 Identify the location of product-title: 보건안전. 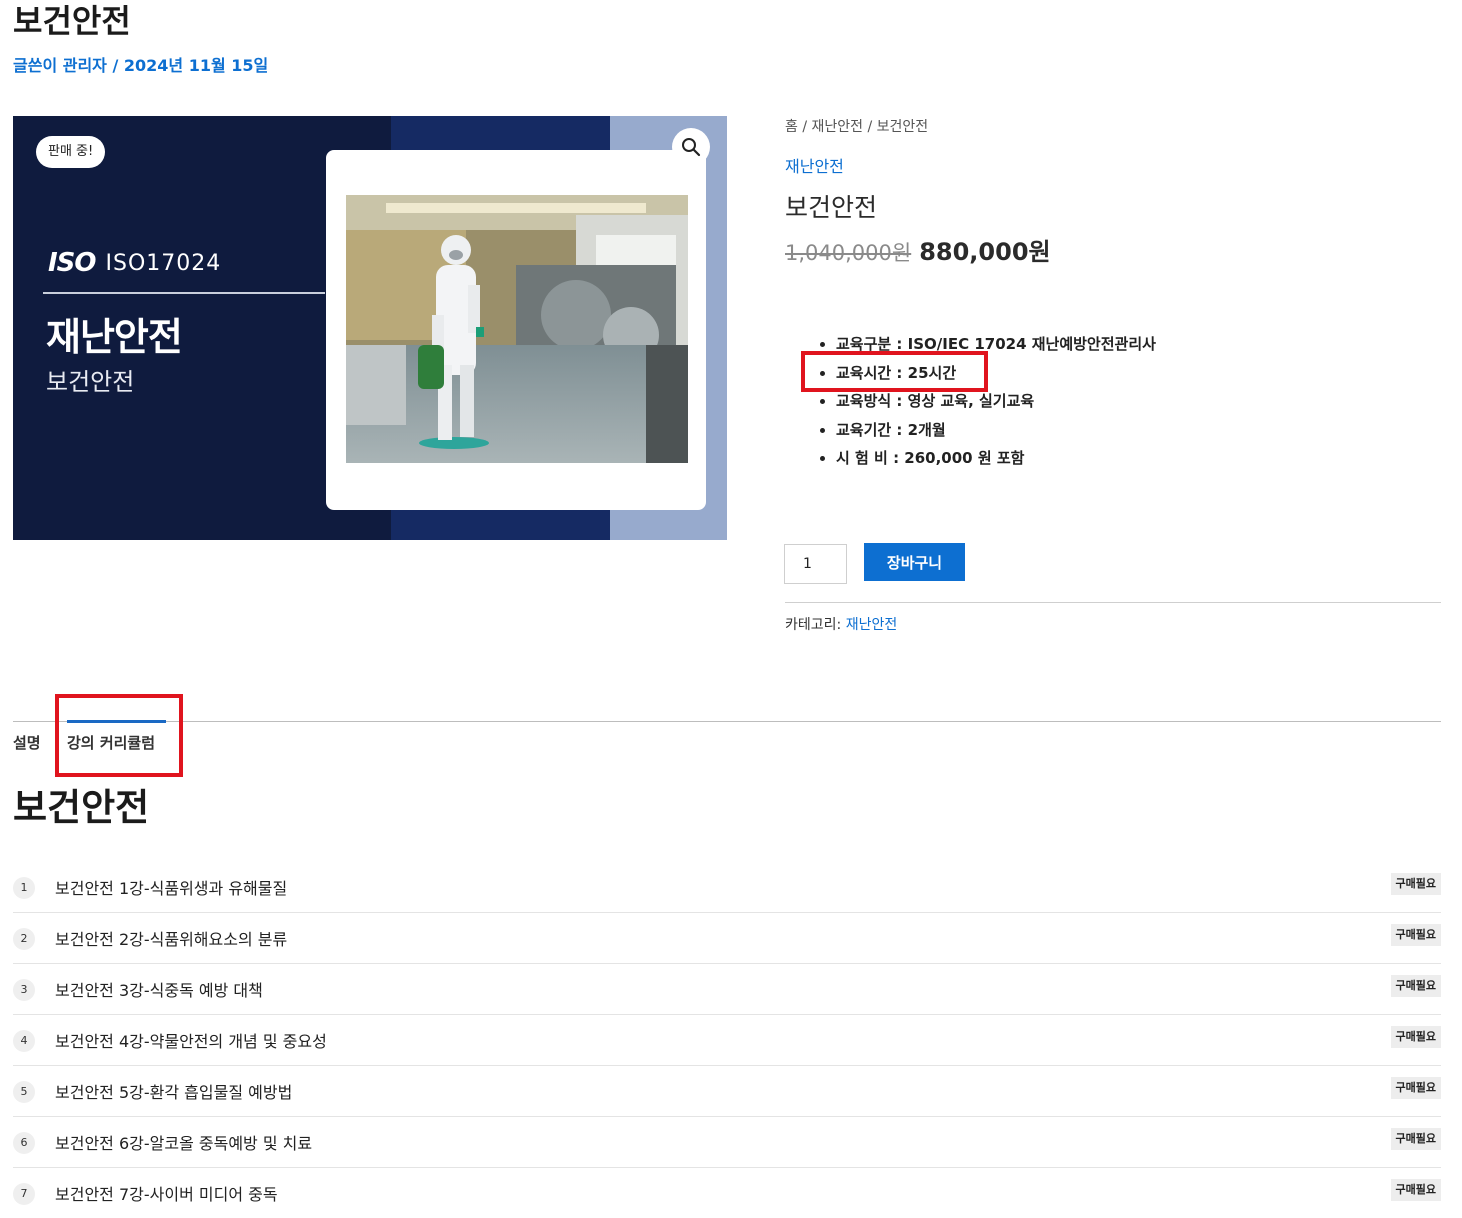
(831, 207).